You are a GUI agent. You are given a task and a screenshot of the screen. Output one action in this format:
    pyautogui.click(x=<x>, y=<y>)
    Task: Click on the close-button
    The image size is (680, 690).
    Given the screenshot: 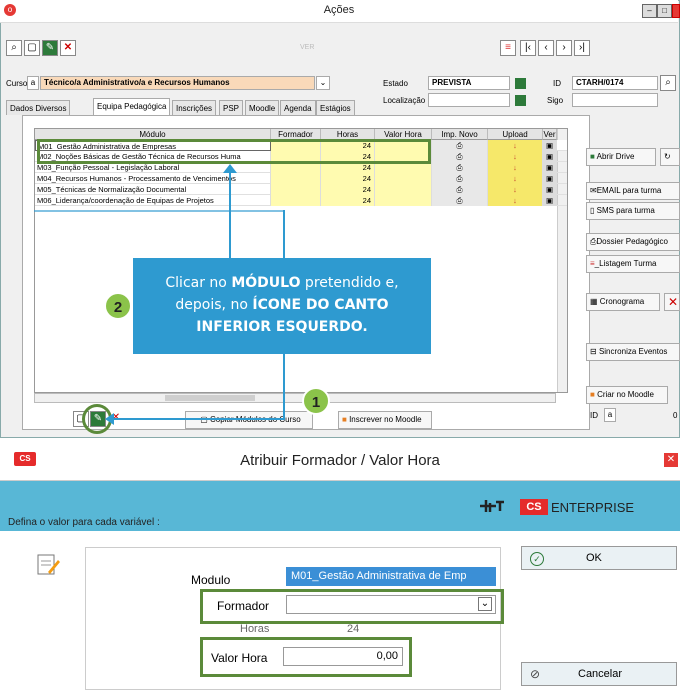 What is the action you would take?
    pyautogui.click(x=676, y=11)
    